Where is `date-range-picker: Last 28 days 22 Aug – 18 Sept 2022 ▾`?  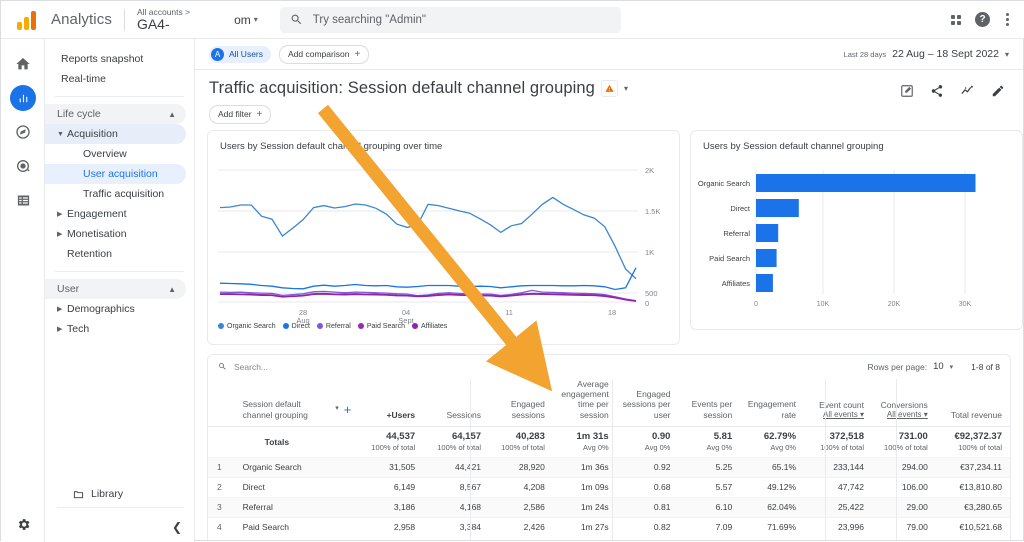
date-range-picker: Last 28 days 22 Aug – 18 Sept 2022 ▾ is located at coordinates (926, 54).